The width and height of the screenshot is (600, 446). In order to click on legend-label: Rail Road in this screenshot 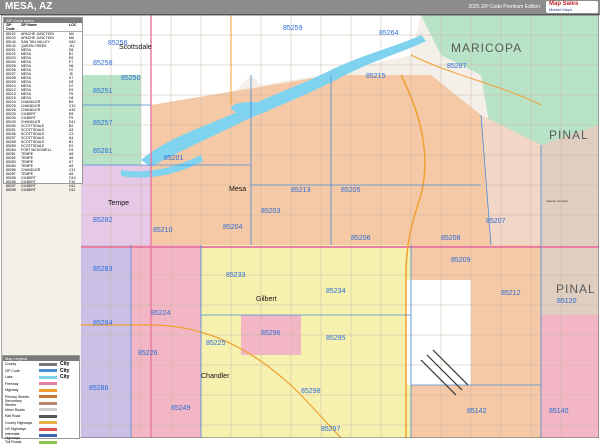, I will do `click(13, 416)`.